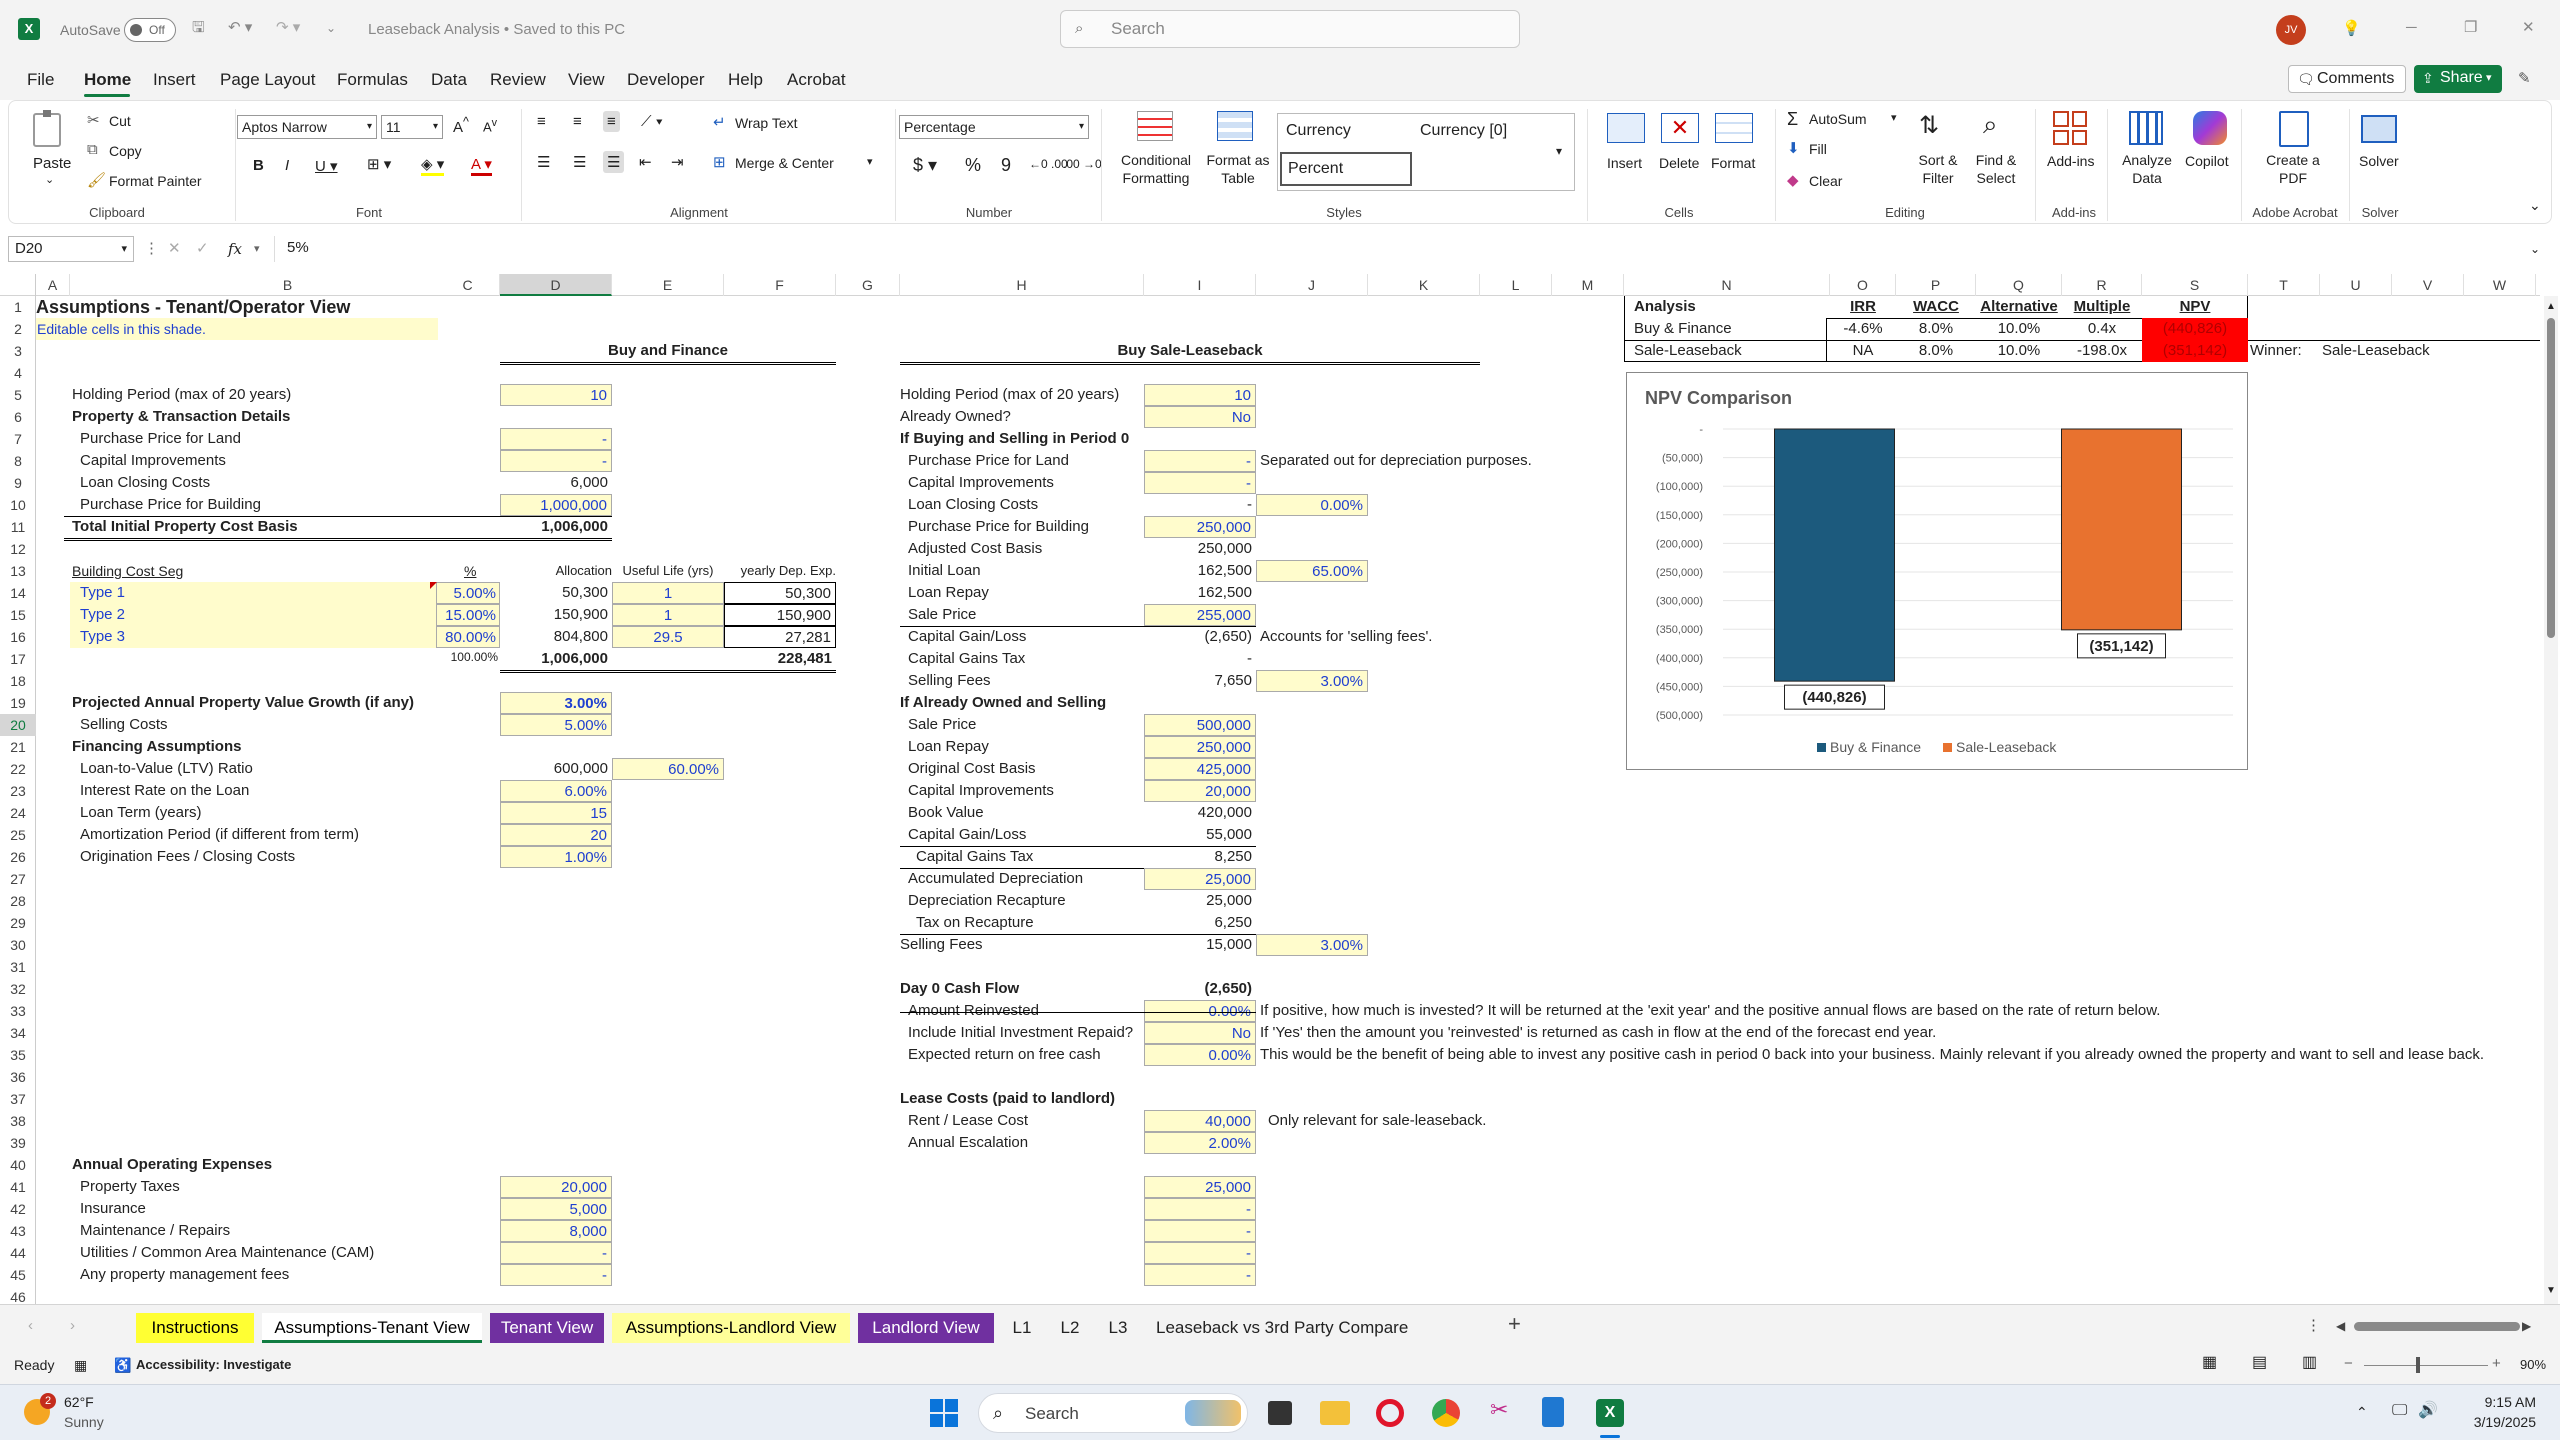 Image resolution: width=2560 pixels, height=1440 pixels. Describe the element at coordinates (1424, 285) in the screenshot. I see `col-header-K: K` at that location.